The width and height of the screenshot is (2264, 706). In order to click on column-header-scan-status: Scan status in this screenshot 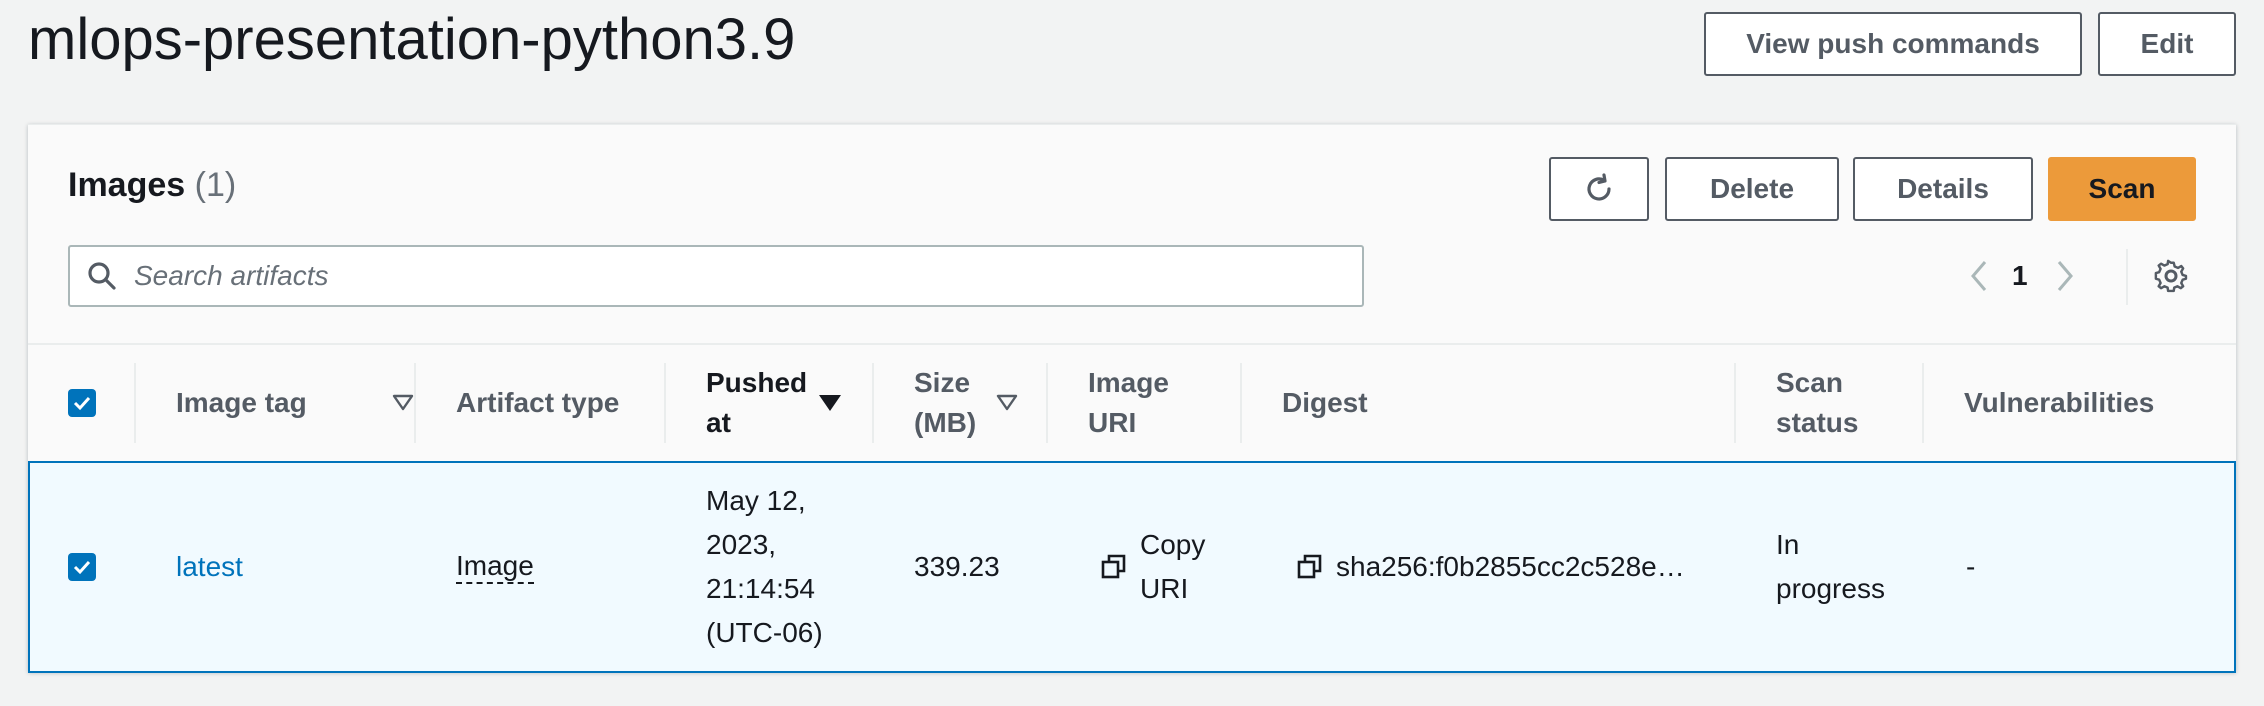, I will do `click(1831, 403)`.